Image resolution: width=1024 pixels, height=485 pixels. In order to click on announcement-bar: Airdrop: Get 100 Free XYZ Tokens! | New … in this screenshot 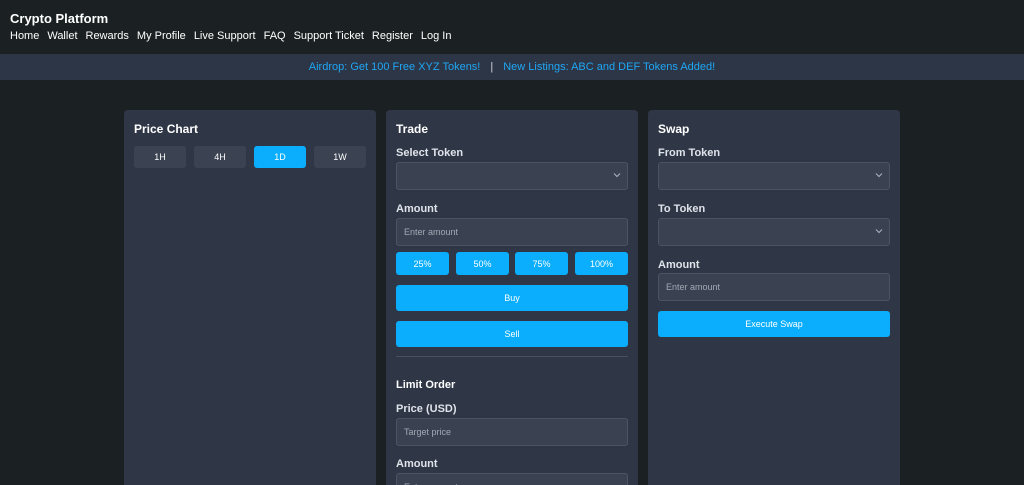, I will do `click(512, 67)`.